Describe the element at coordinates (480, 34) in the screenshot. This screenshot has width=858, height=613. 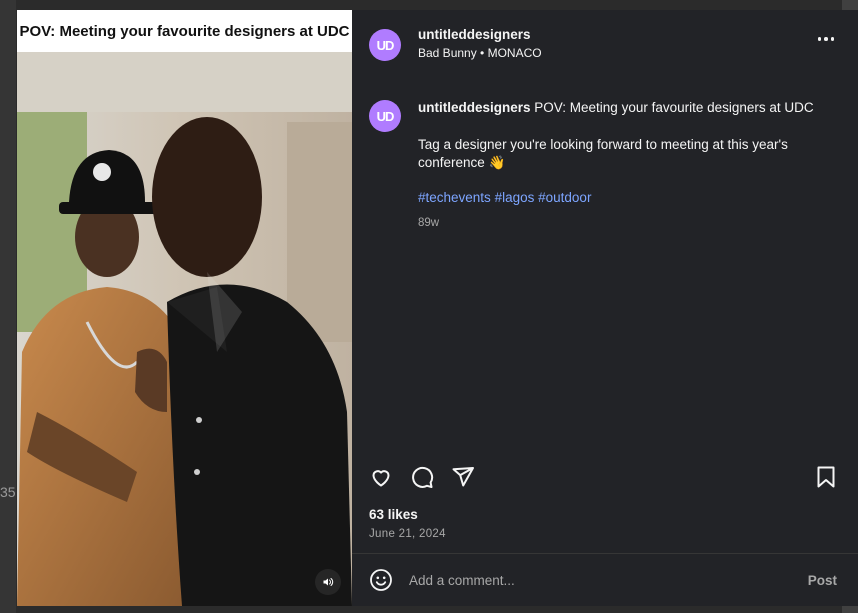
I see `author-username: untitleddesigners` at that location.